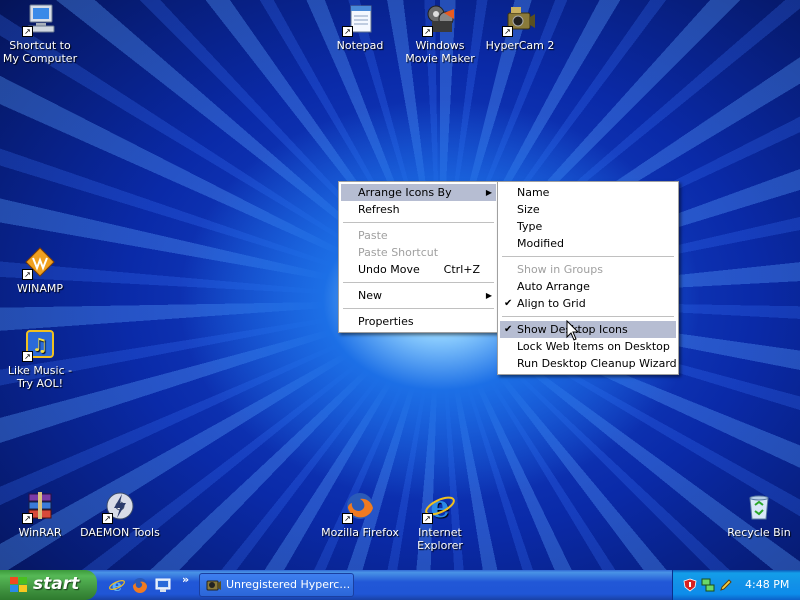 This screenshot has width=800, height=600. I want to click on submenu-item-lock-web-items: Lock Web Items on Desktop, so click(588, 346).